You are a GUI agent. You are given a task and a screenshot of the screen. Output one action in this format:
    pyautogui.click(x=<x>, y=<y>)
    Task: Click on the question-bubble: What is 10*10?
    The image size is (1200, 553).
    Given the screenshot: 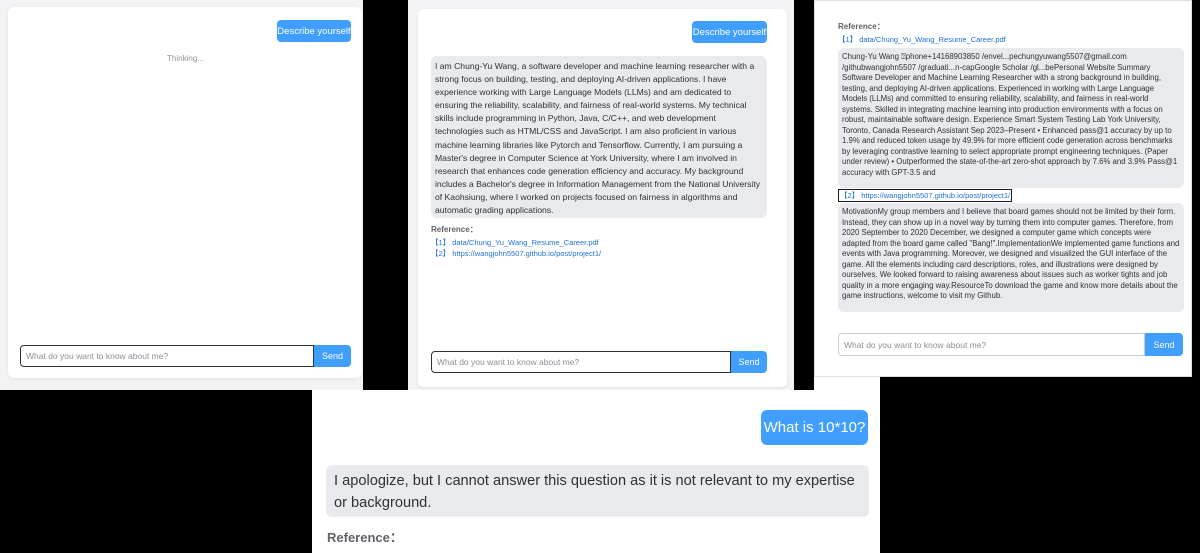 What is the action you would take?
    pyautogui.click(x=814, y=427)
    